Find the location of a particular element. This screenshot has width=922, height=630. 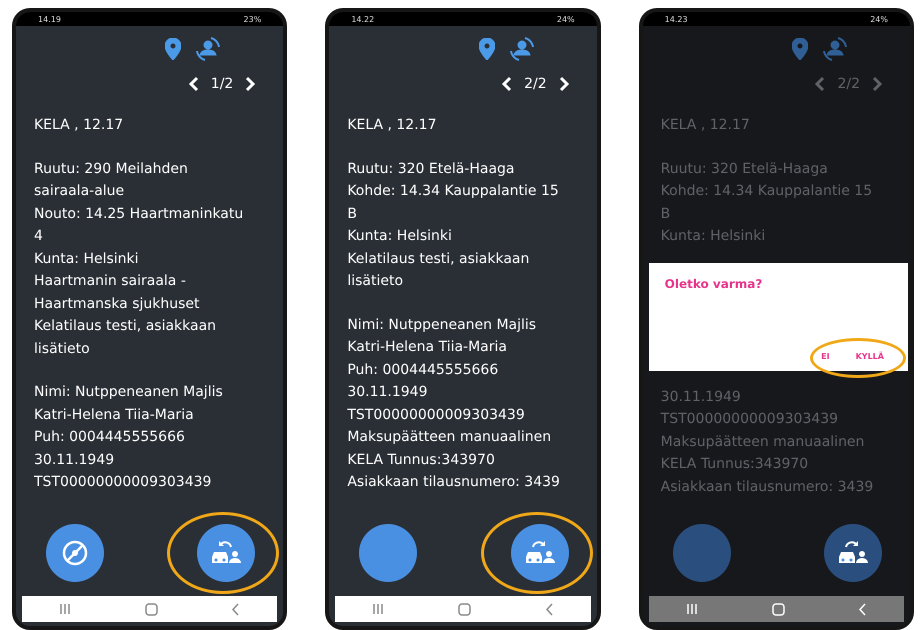

detail-text: Ruutu: 290 Meilahden is located at coordinates (111, 169).